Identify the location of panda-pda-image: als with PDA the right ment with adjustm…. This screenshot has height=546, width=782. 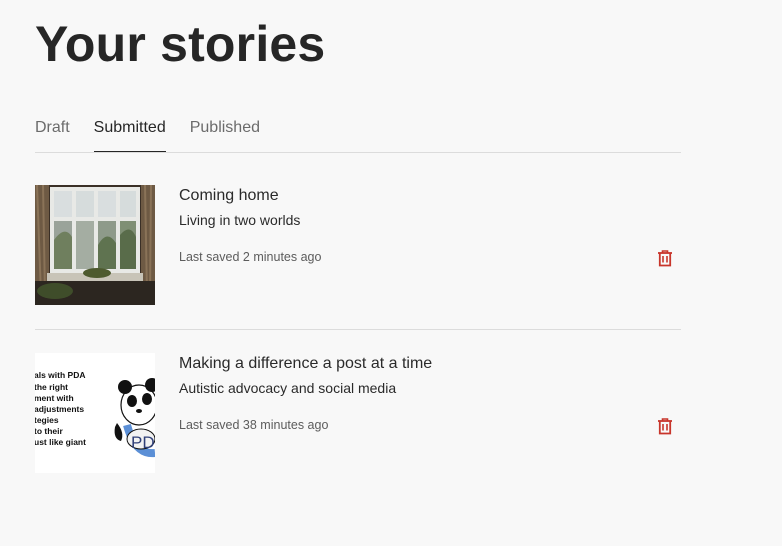
(95, 413).